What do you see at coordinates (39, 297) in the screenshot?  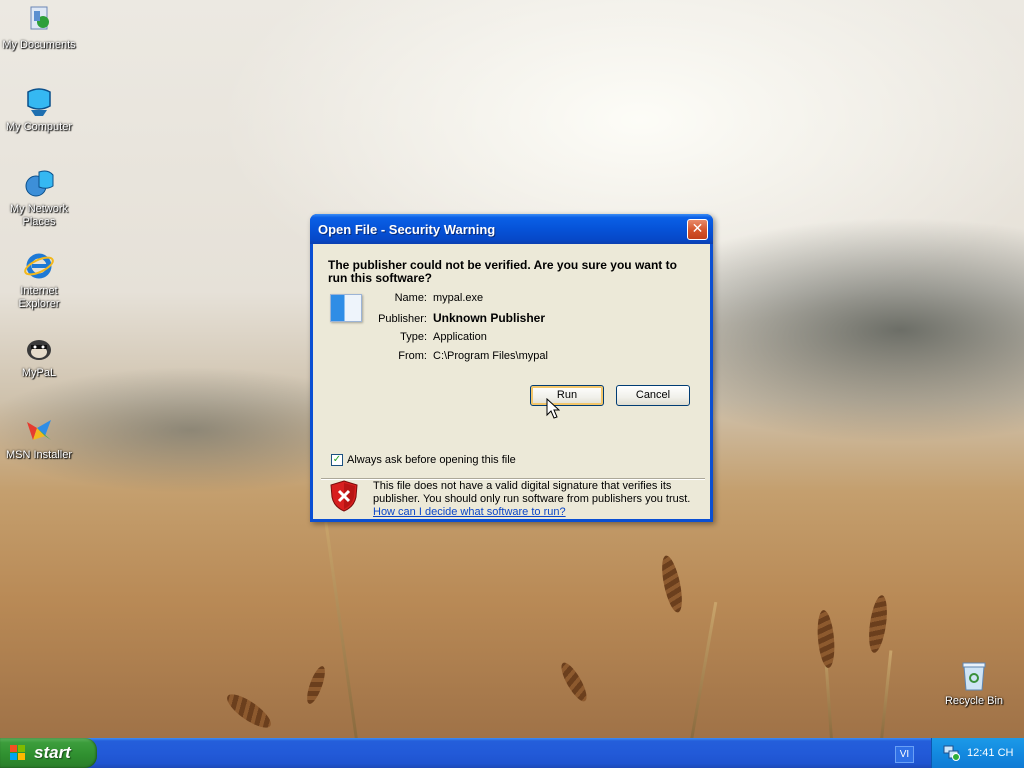 I see `desktop-icon-label: Internet Explorer` at bounding box center [39, 297].